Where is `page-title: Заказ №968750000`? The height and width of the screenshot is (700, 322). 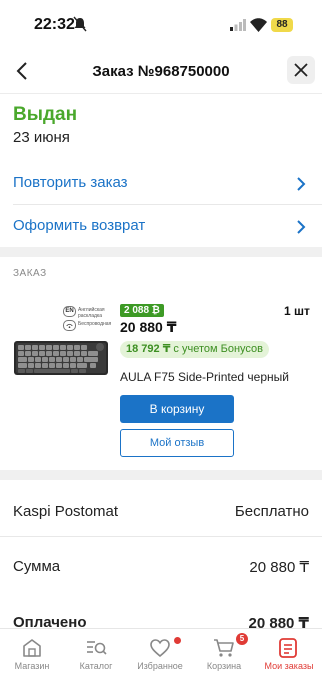 page-title: Заказ №968750000 is located at coordinates (161, 71).